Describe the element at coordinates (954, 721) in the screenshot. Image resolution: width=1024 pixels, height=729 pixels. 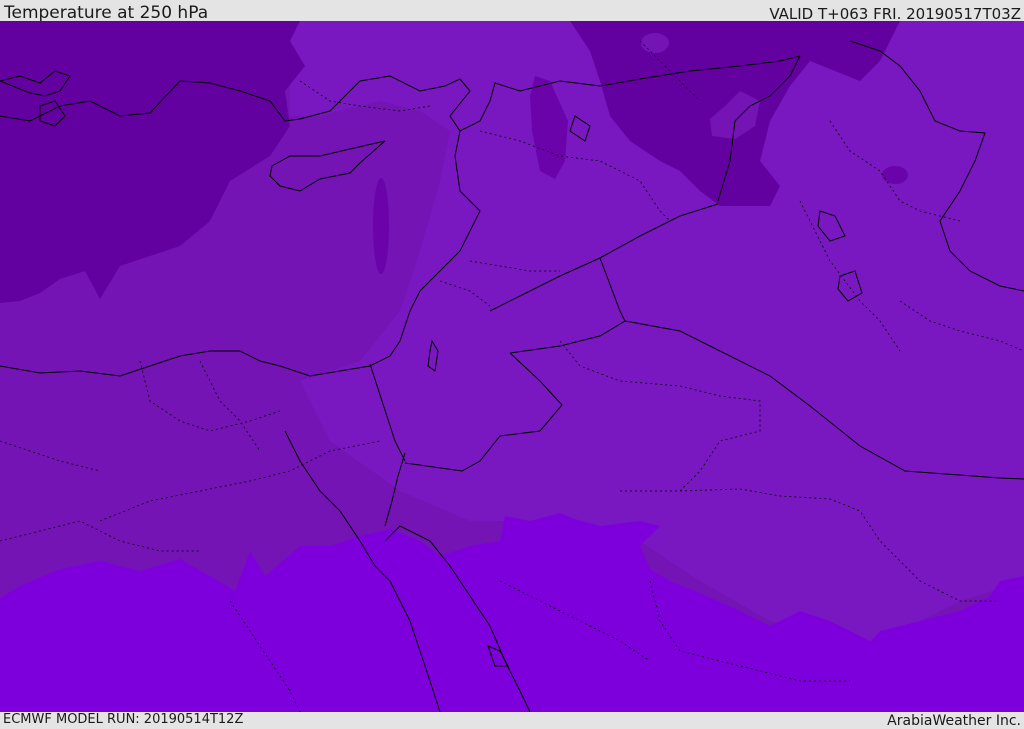
I see `brand-label: ArabiaWeather Inc.` at that location.